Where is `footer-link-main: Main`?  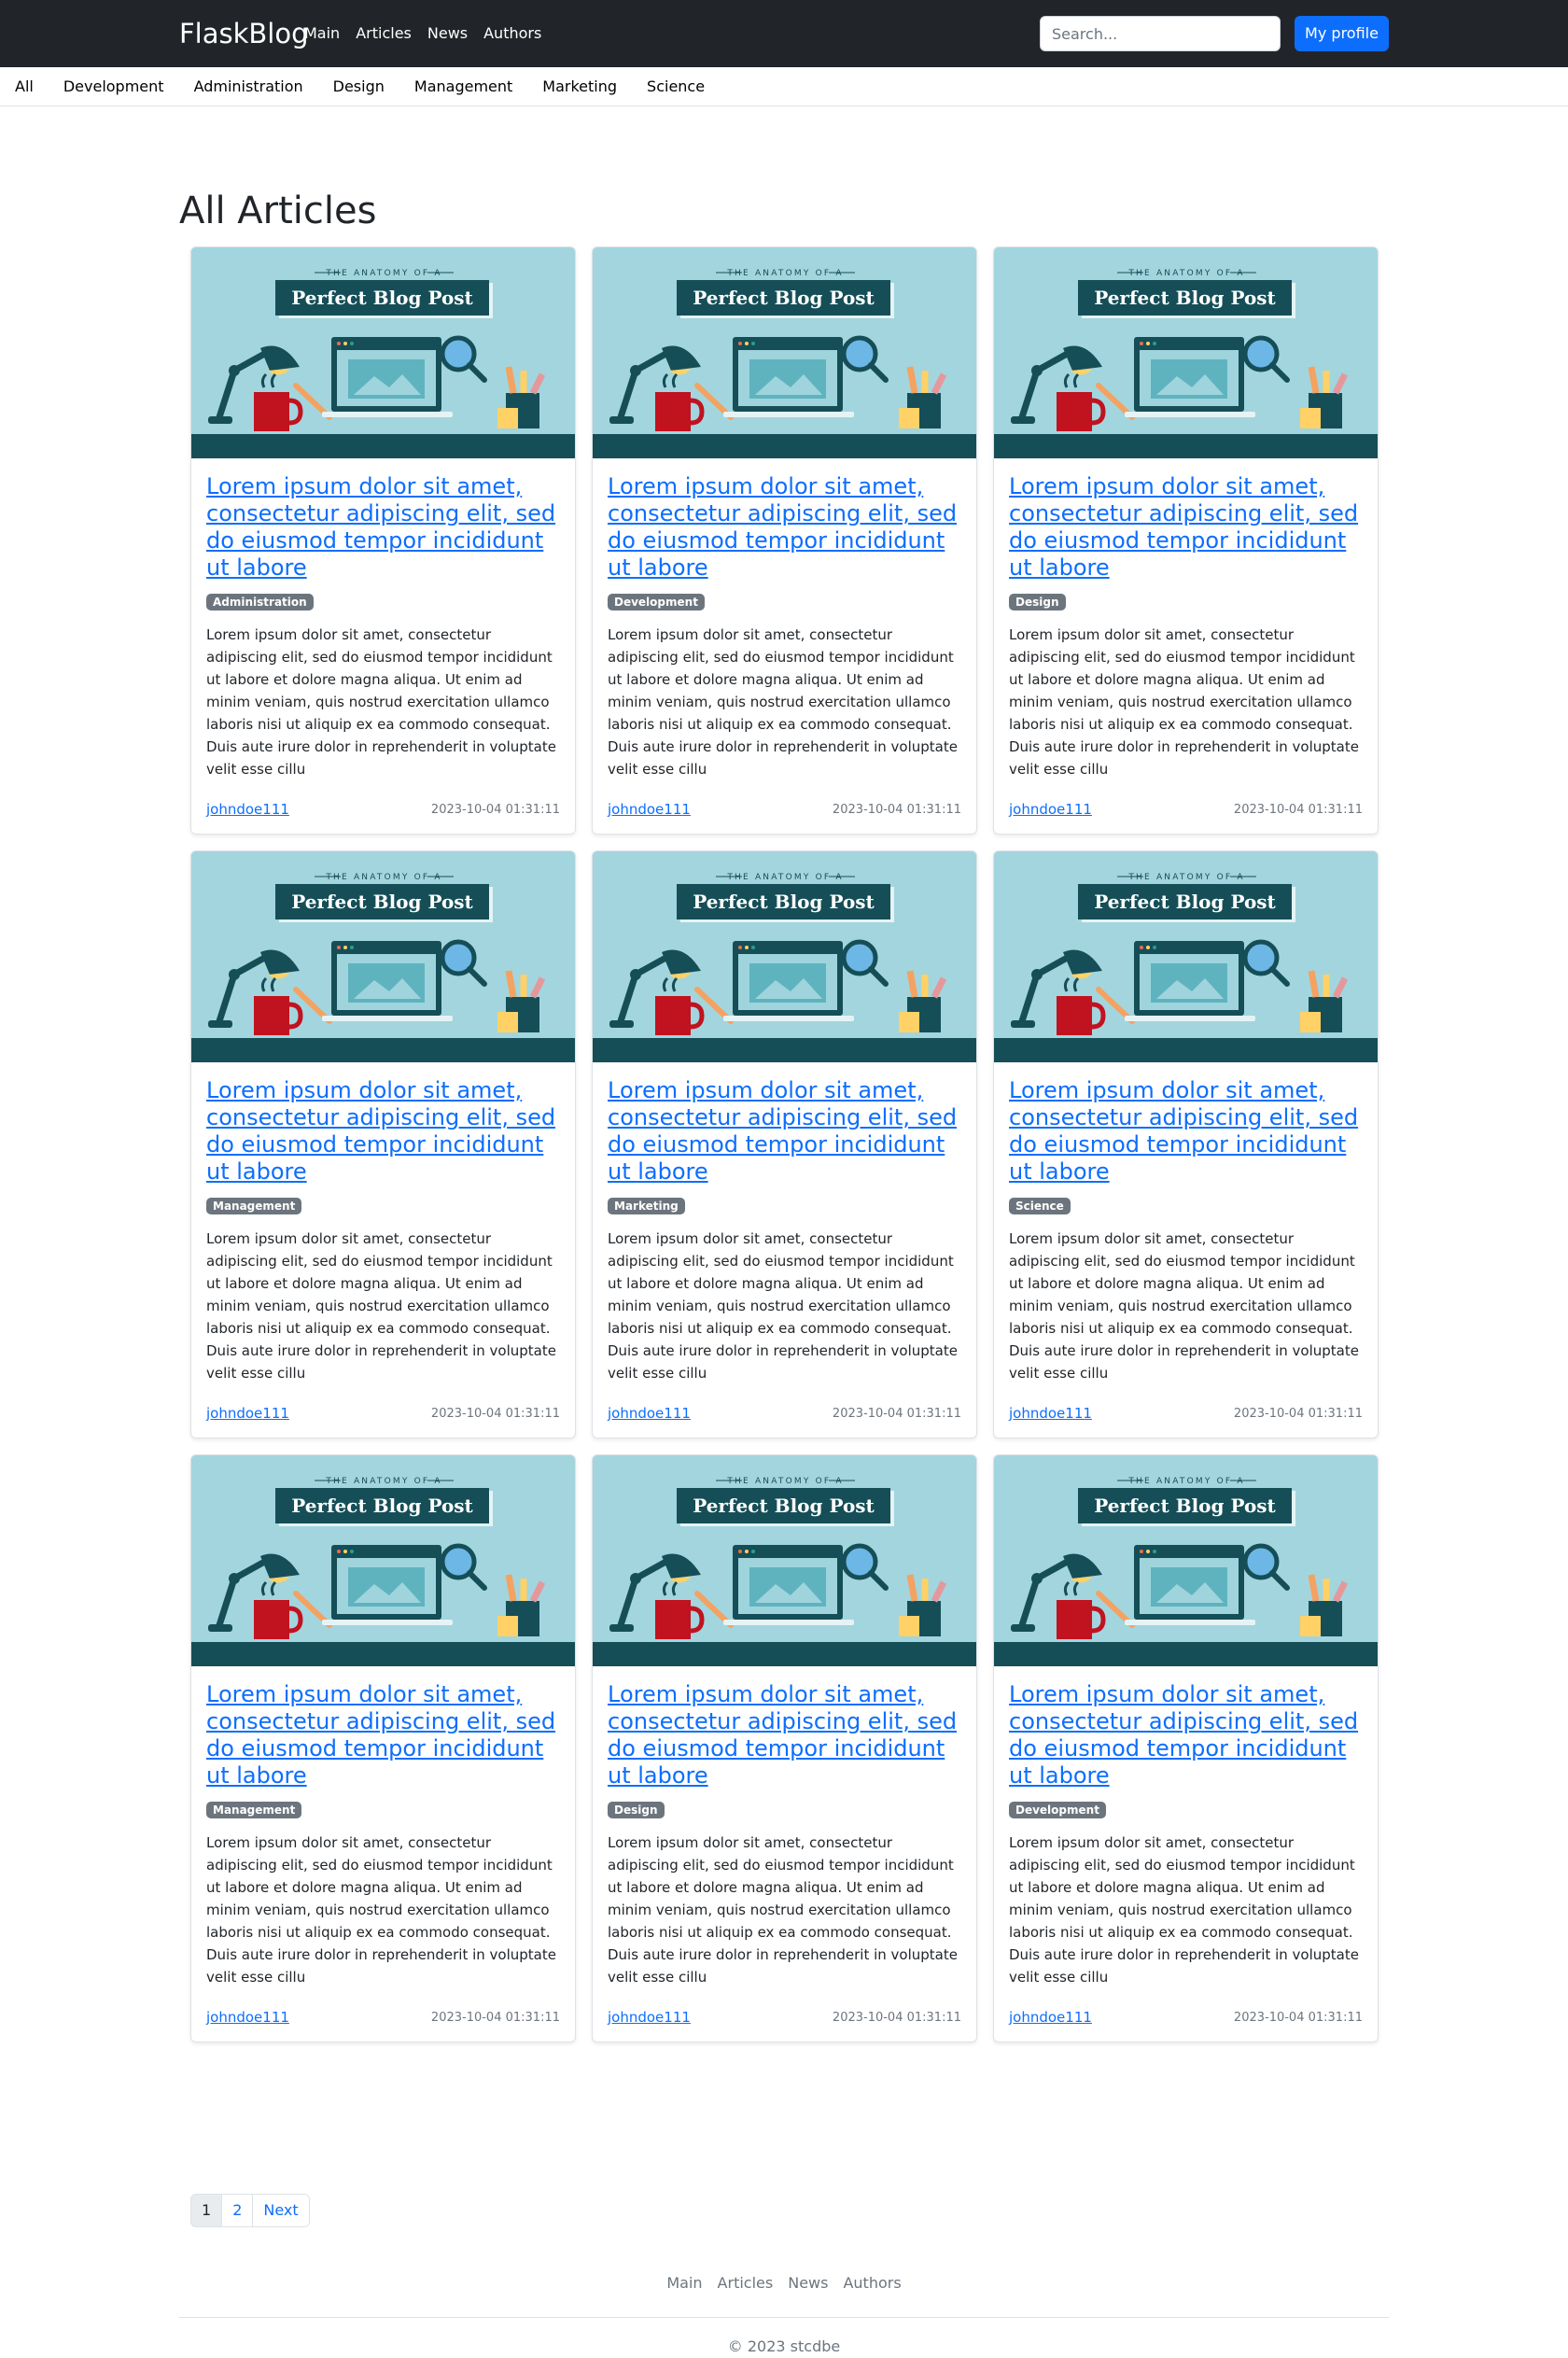
footer-link-main: Main is located at coordinates (684, 2283).